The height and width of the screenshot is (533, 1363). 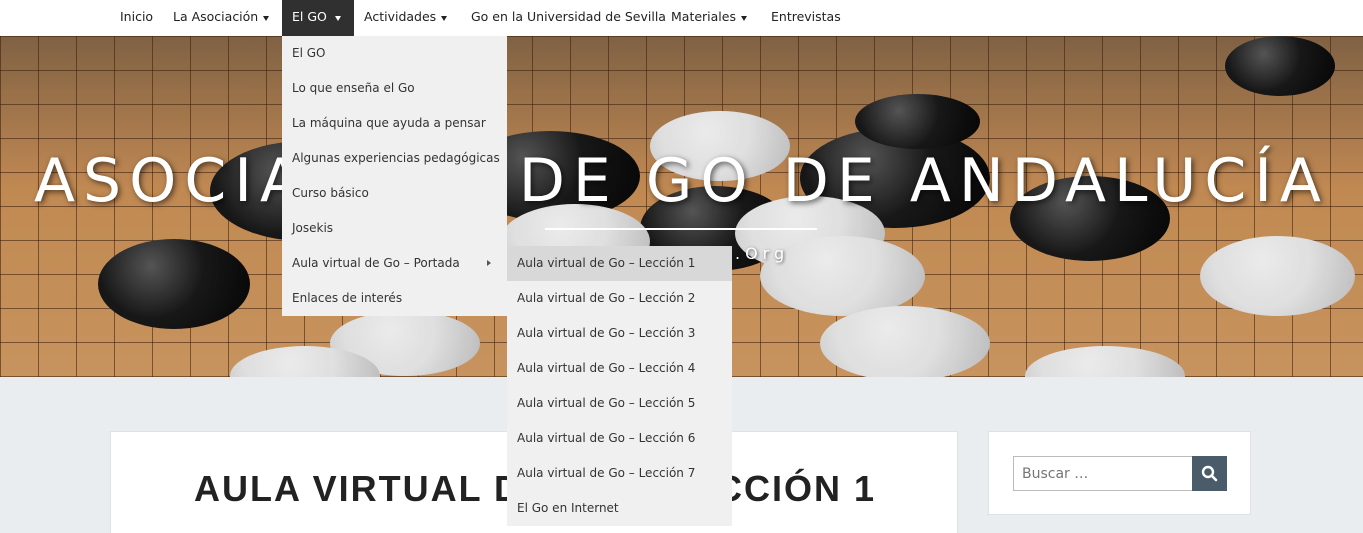 I want to click on nav-item-inicio: Inicio, so click(x=136, y=18).